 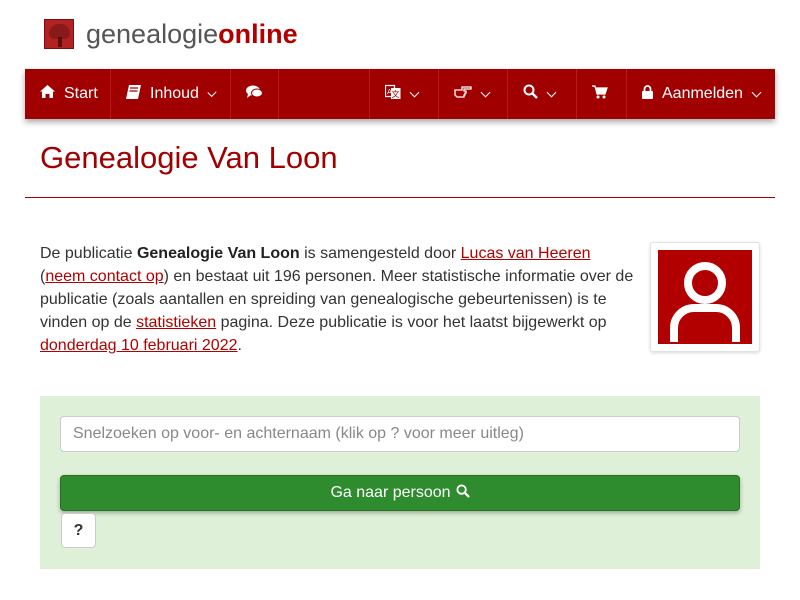 I want to click on svg-text: A, so click(x=389, y=92).